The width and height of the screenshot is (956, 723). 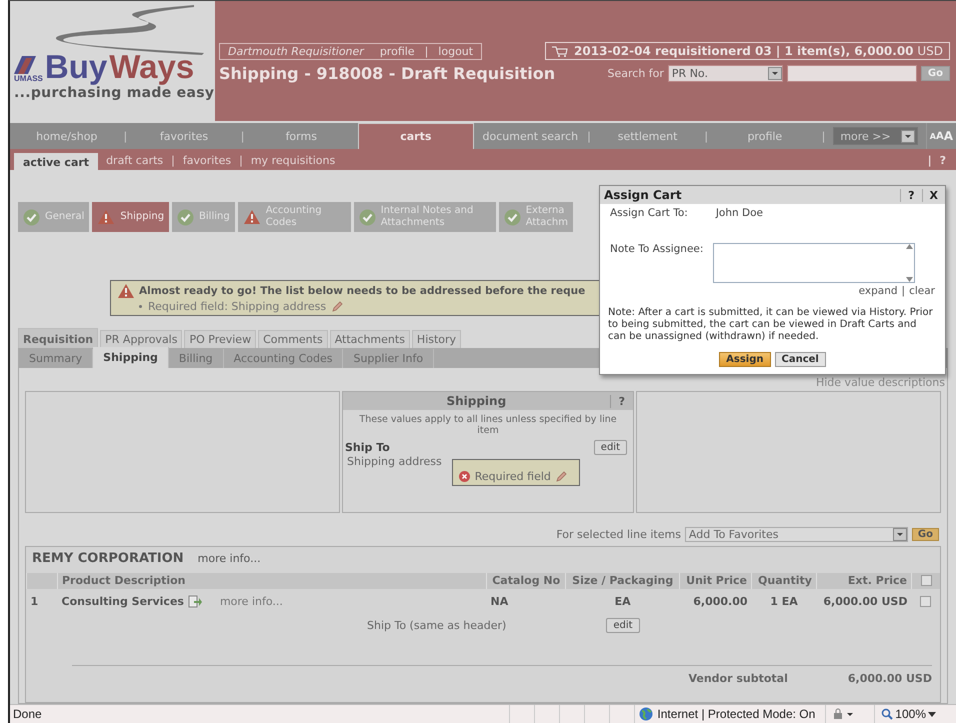 I want to click on close-button: X, so click(x=933, y=195).